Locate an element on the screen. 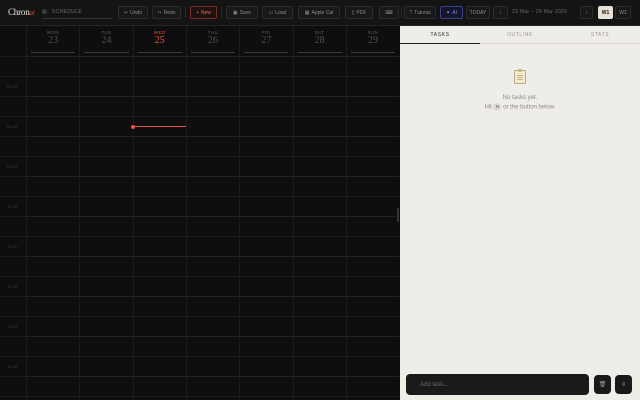  view-w1-label: W1 is located at coordinates (605, 12).